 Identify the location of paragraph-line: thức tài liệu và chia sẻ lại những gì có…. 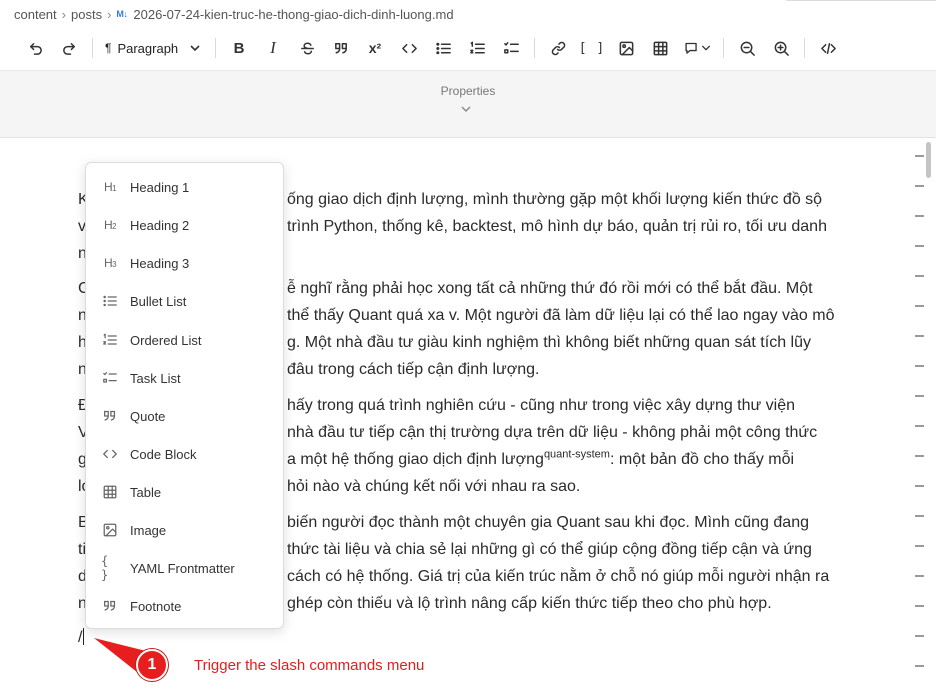
(549, 549).